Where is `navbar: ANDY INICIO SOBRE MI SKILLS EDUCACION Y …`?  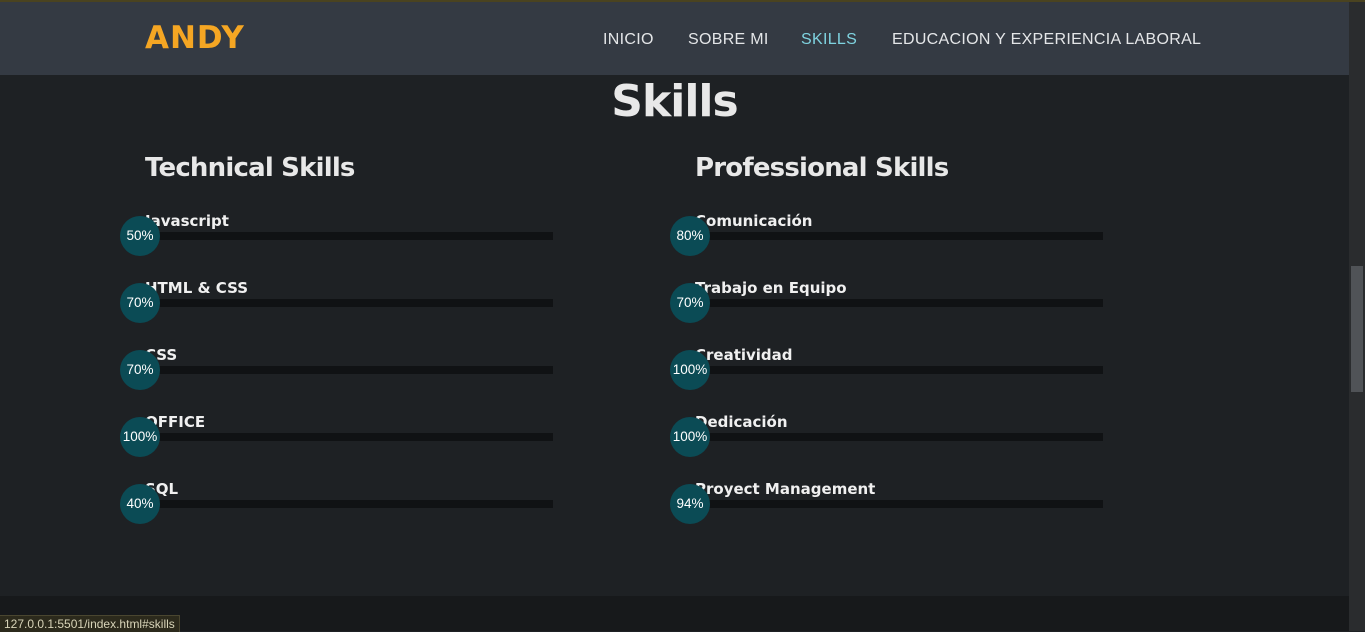 navbar: ANDY INICIO SOBRE MI SKILLS EDUCACION Y … is located at coordinates (674, 38).